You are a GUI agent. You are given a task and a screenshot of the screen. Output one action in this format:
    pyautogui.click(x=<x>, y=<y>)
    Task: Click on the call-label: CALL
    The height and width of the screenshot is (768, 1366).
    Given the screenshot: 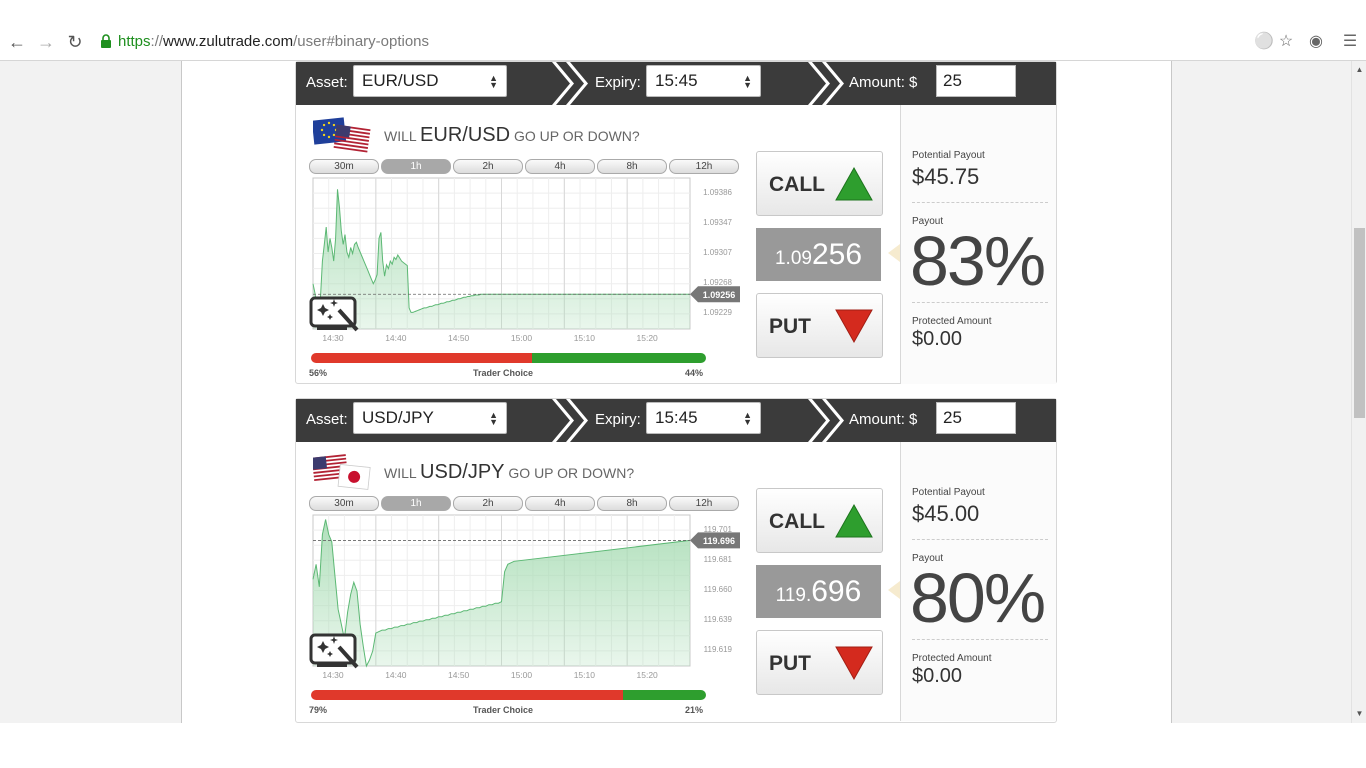 What is the action you would take?
    pyautogui.click(x=797, y=184)
    